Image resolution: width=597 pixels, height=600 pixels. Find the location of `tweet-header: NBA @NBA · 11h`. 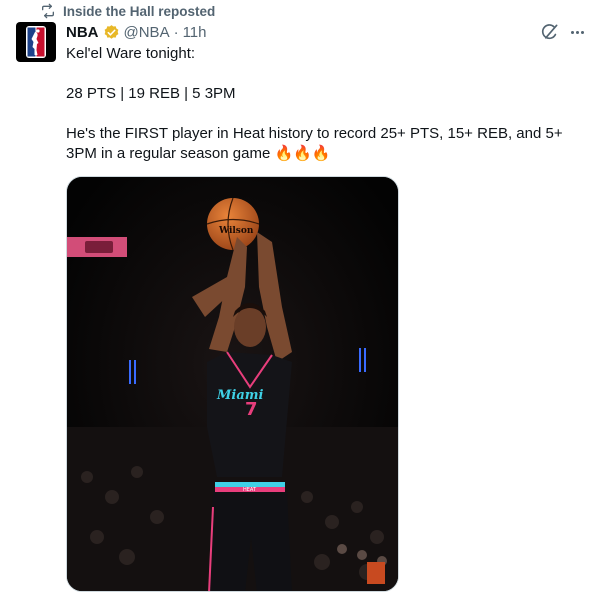

tweet-header: NBA @NBA · 11h is located at coordinates (136, 32).